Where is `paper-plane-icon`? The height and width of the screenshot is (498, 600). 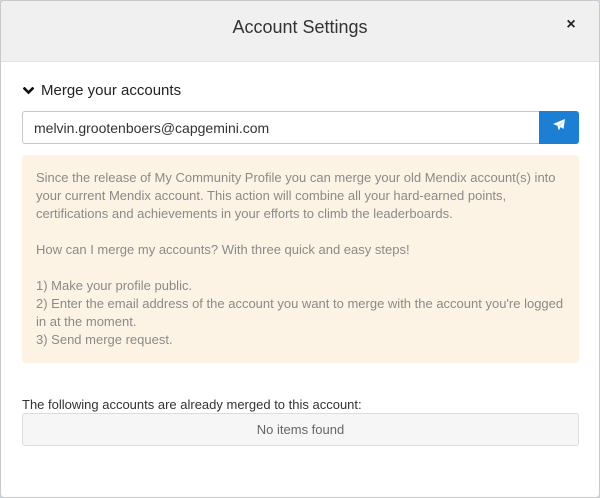 paper-plane-icon is located at coordinates (559, 127).